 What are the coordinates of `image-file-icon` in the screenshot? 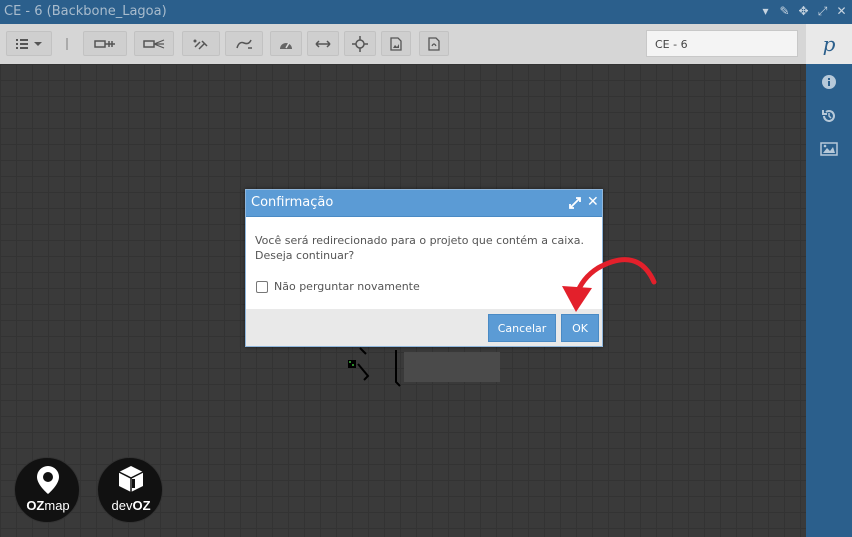 It's located at (396, 43).